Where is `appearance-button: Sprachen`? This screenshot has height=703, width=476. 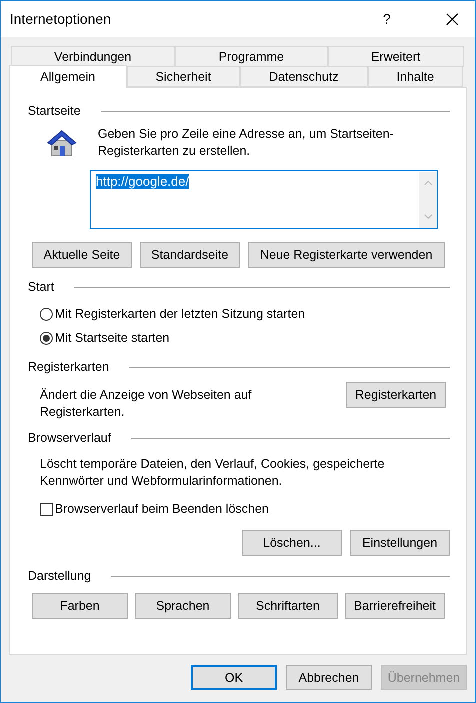 appearance-button: Sprachen is located at coordinates (183, 606).